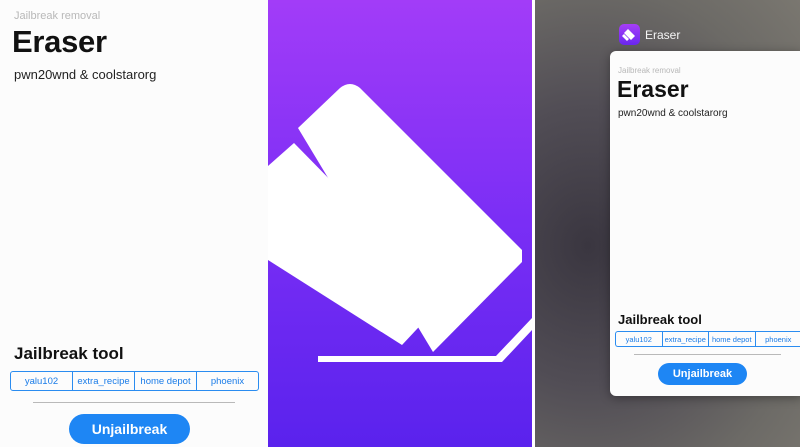  What do you see at coordinates (663, 35) in the screenshot?
I see `switcher-app-name: Eraser` at bounding box center [663, 35].